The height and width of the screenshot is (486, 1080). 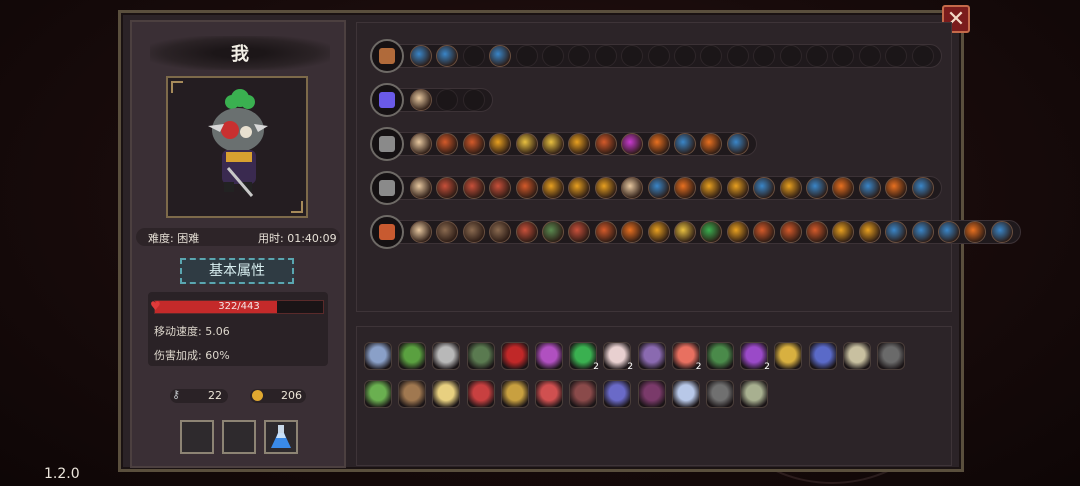 I want to click on amulet-icon, so click(x=480, y=394).